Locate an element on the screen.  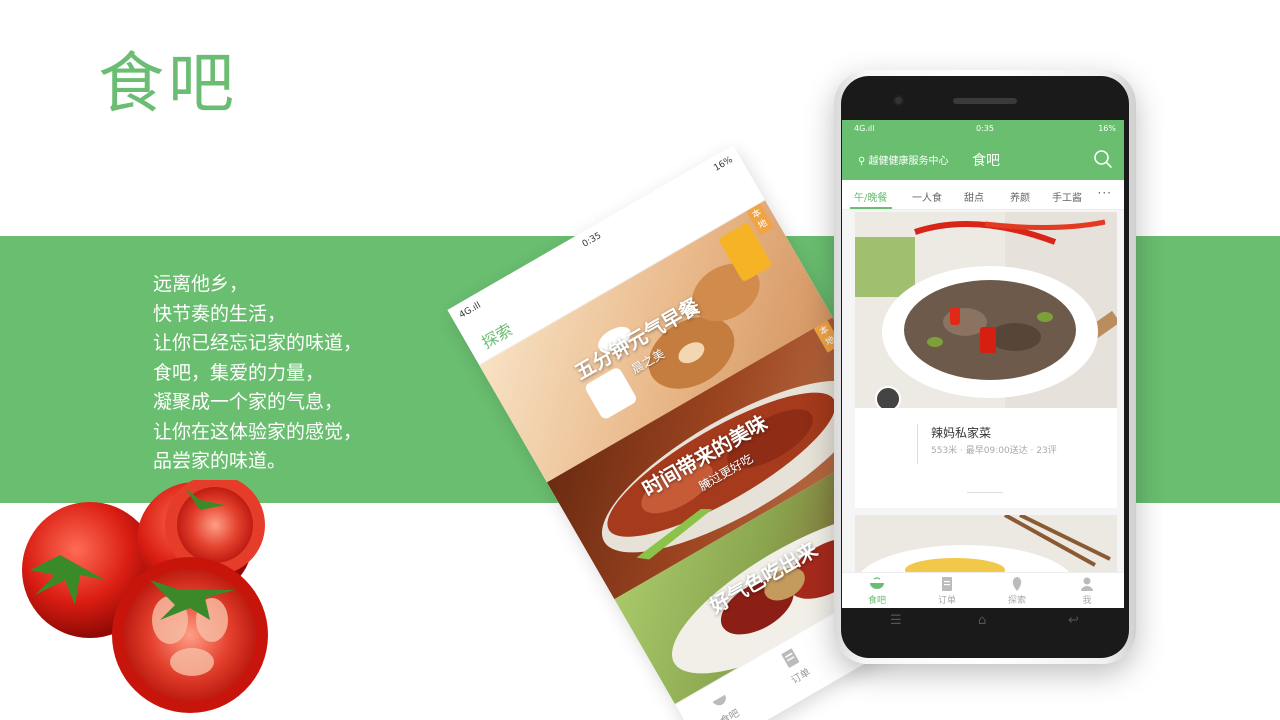
brand-title: 食吧 is located at coordinates (168, 83).